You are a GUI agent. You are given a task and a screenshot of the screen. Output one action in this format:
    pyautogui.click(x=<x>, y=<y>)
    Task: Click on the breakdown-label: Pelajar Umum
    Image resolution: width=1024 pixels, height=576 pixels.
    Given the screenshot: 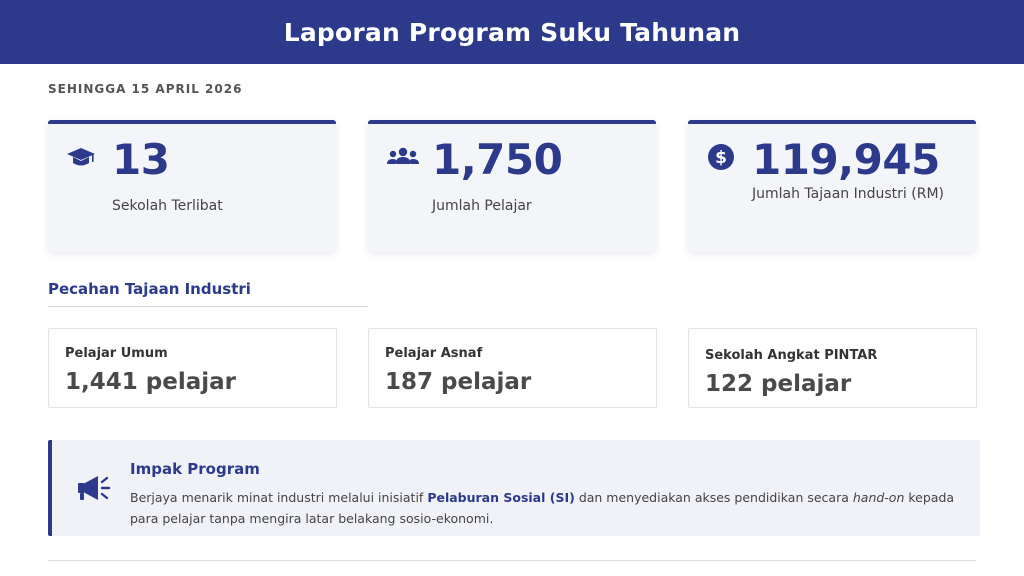 What is the action you would take?
    pyautogui.click(x=116, y=353)
    